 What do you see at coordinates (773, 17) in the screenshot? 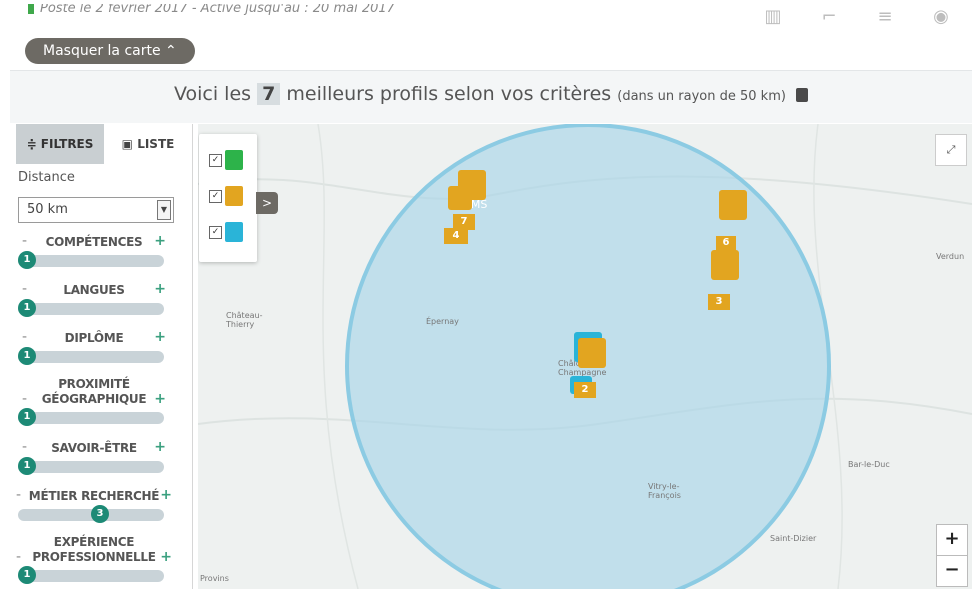
I see `barcode-icon: ▥` at bounding box center [773, 17].